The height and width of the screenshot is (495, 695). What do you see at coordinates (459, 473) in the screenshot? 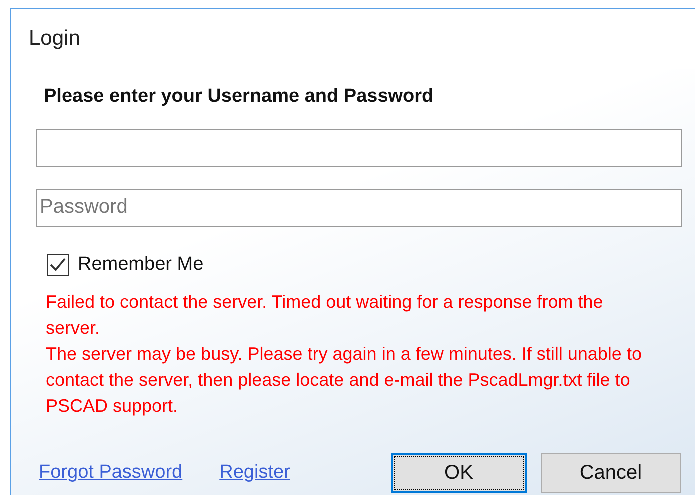
I see `dialog-button: OK` at bounding box center [459, 473].